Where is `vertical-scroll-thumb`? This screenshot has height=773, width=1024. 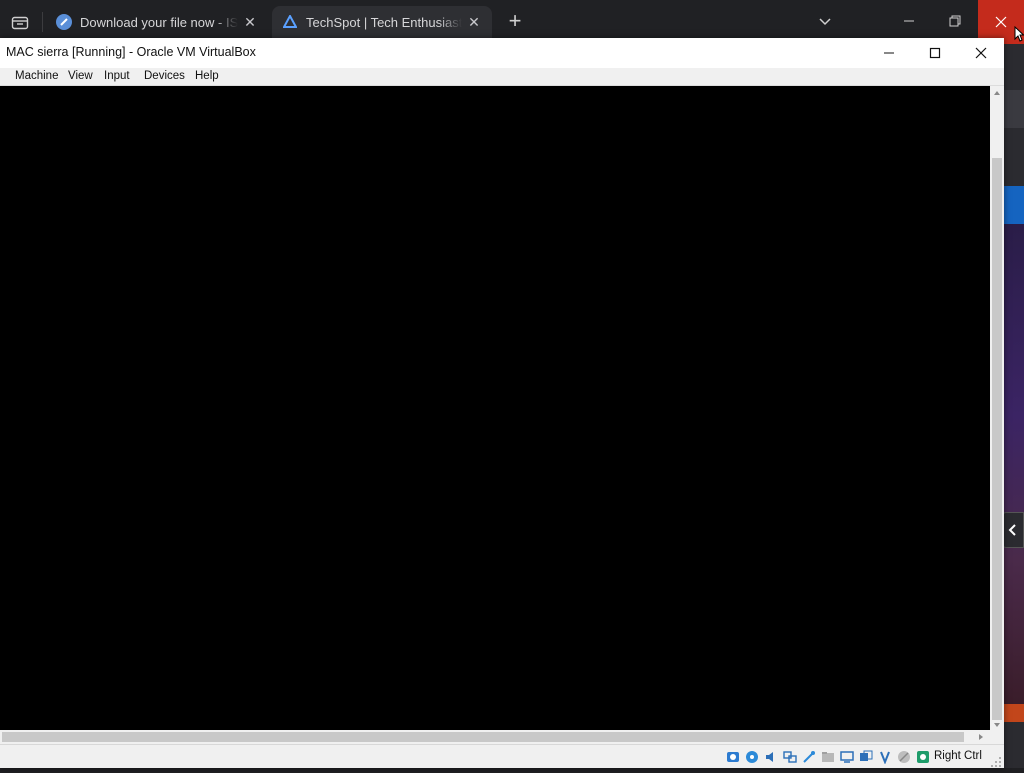 vertical-scroll-thumb is located at coordinates (997, 439).